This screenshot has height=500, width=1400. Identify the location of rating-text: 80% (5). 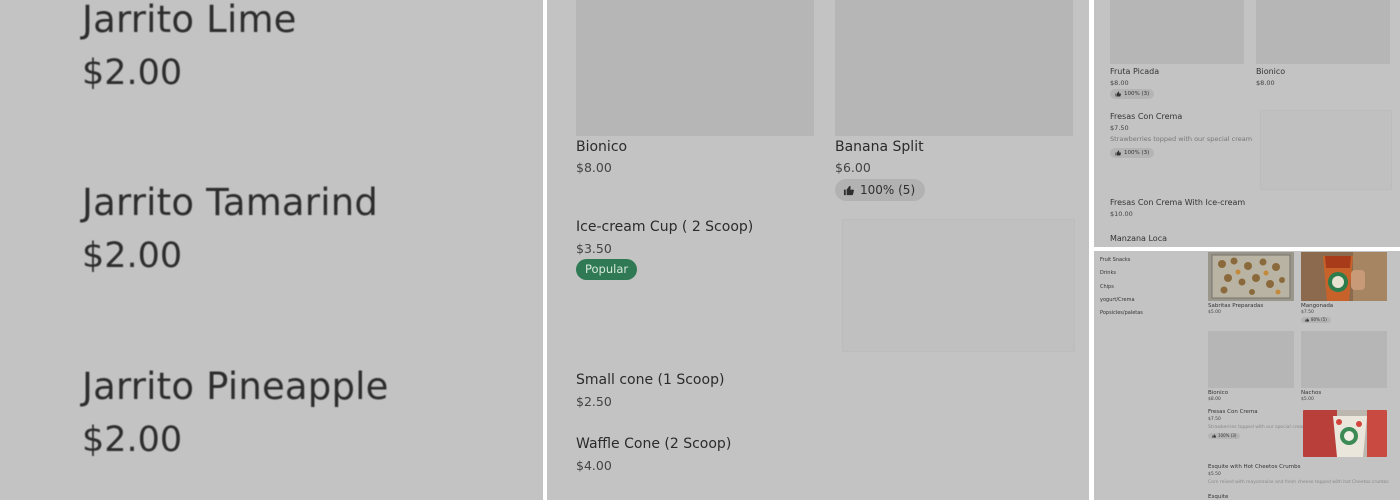
(1319, 319).